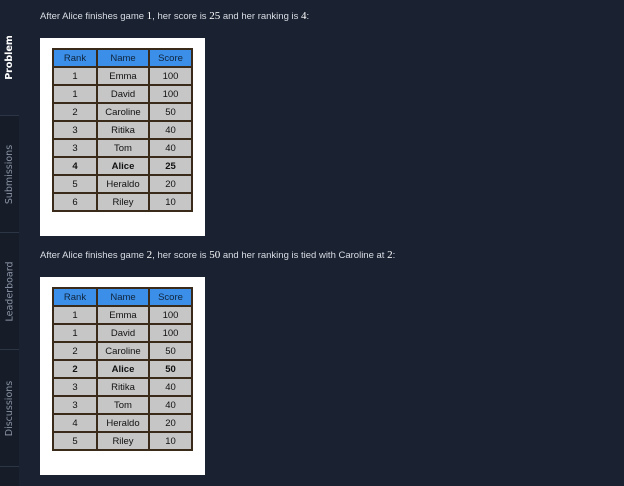  I want to click on tab-label: Leaderboard, so click(10, 291).